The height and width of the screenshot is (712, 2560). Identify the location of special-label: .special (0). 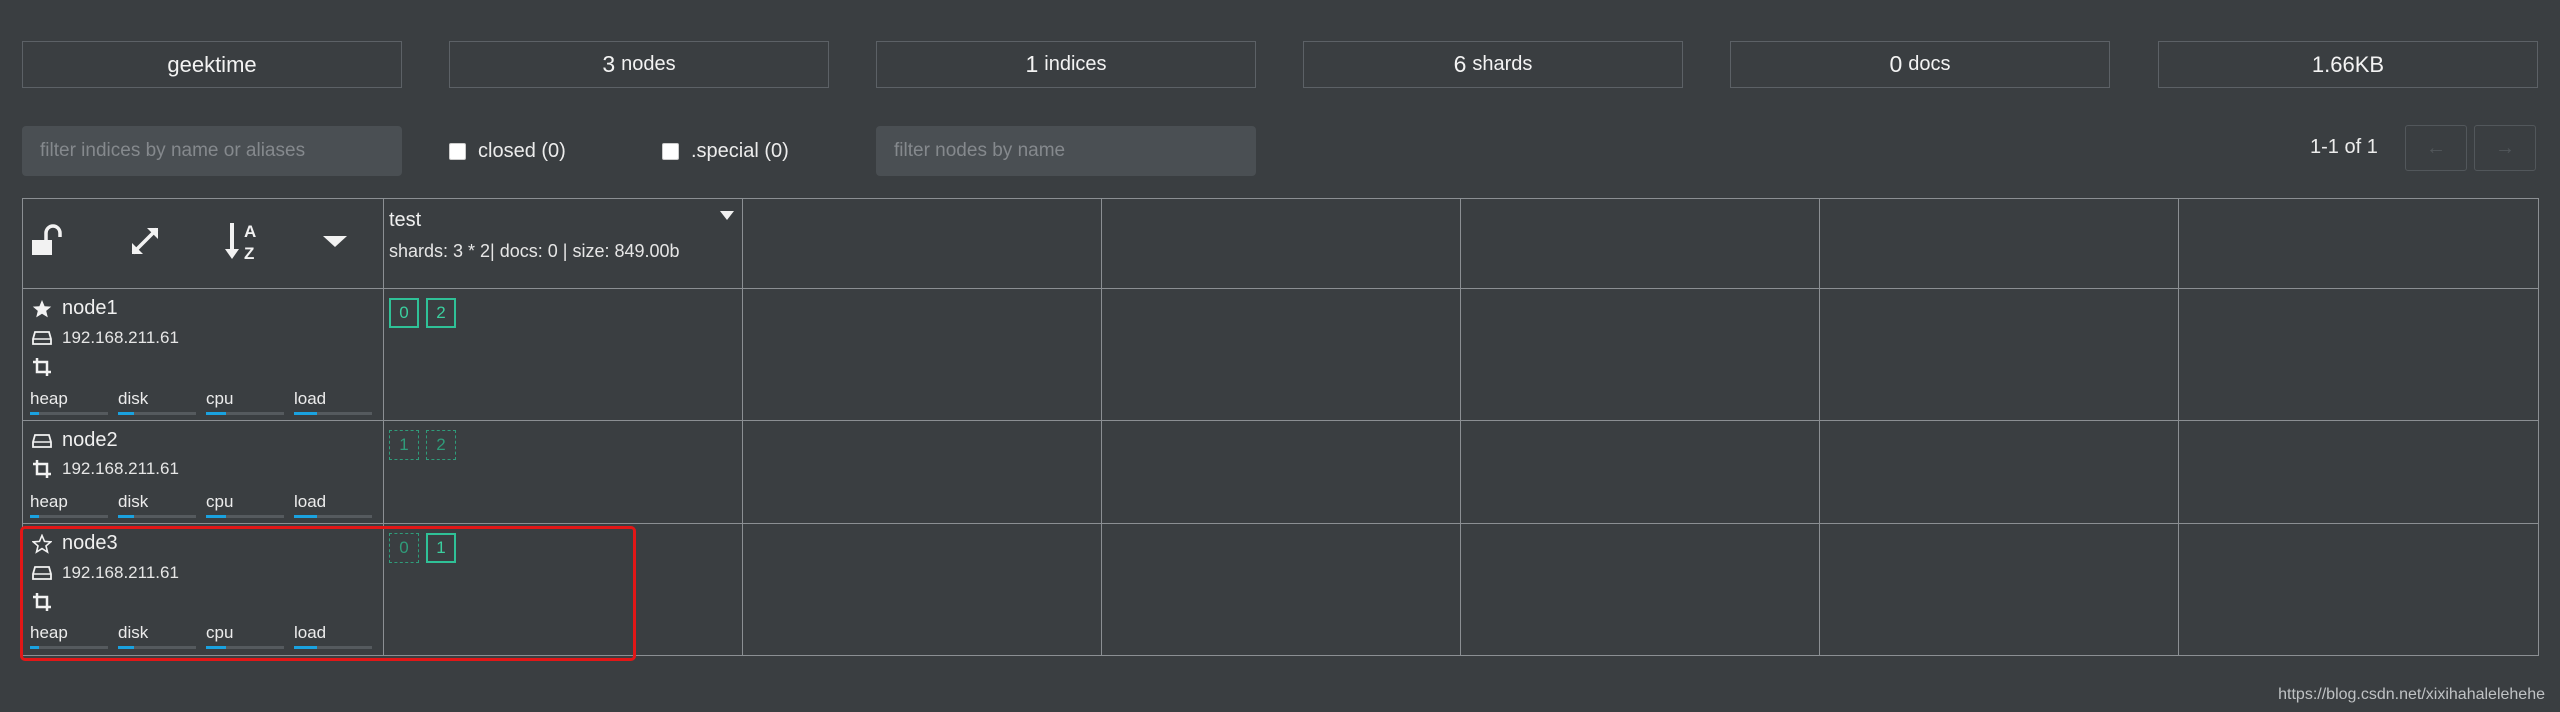
(740, 150).